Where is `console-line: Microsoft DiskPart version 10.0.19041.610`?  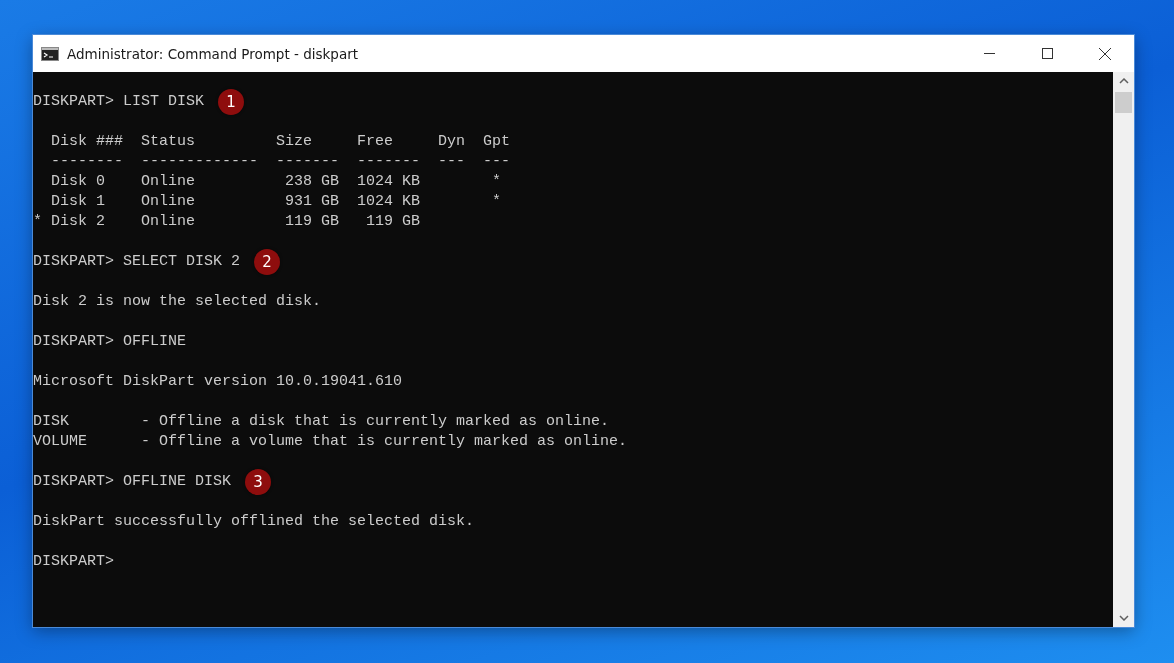 console-line: Microsoft DiskPart version 10.0.19041.610 is located at coordinates (218, 382).